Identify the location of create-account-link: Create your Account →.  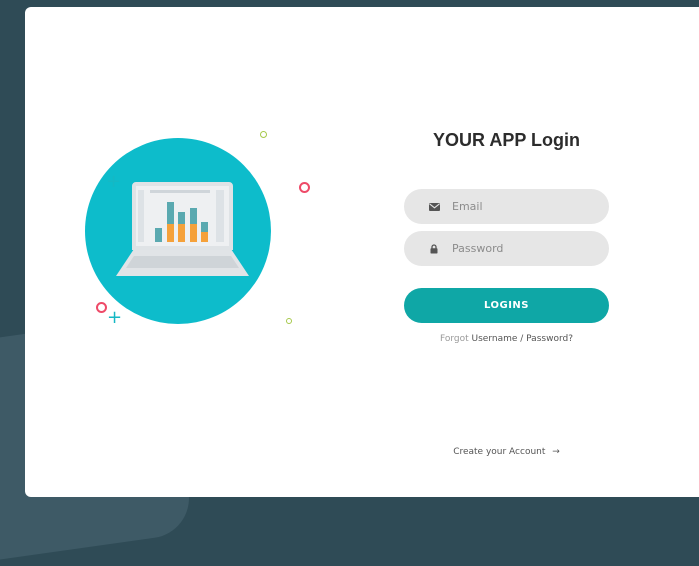
(506, 452).